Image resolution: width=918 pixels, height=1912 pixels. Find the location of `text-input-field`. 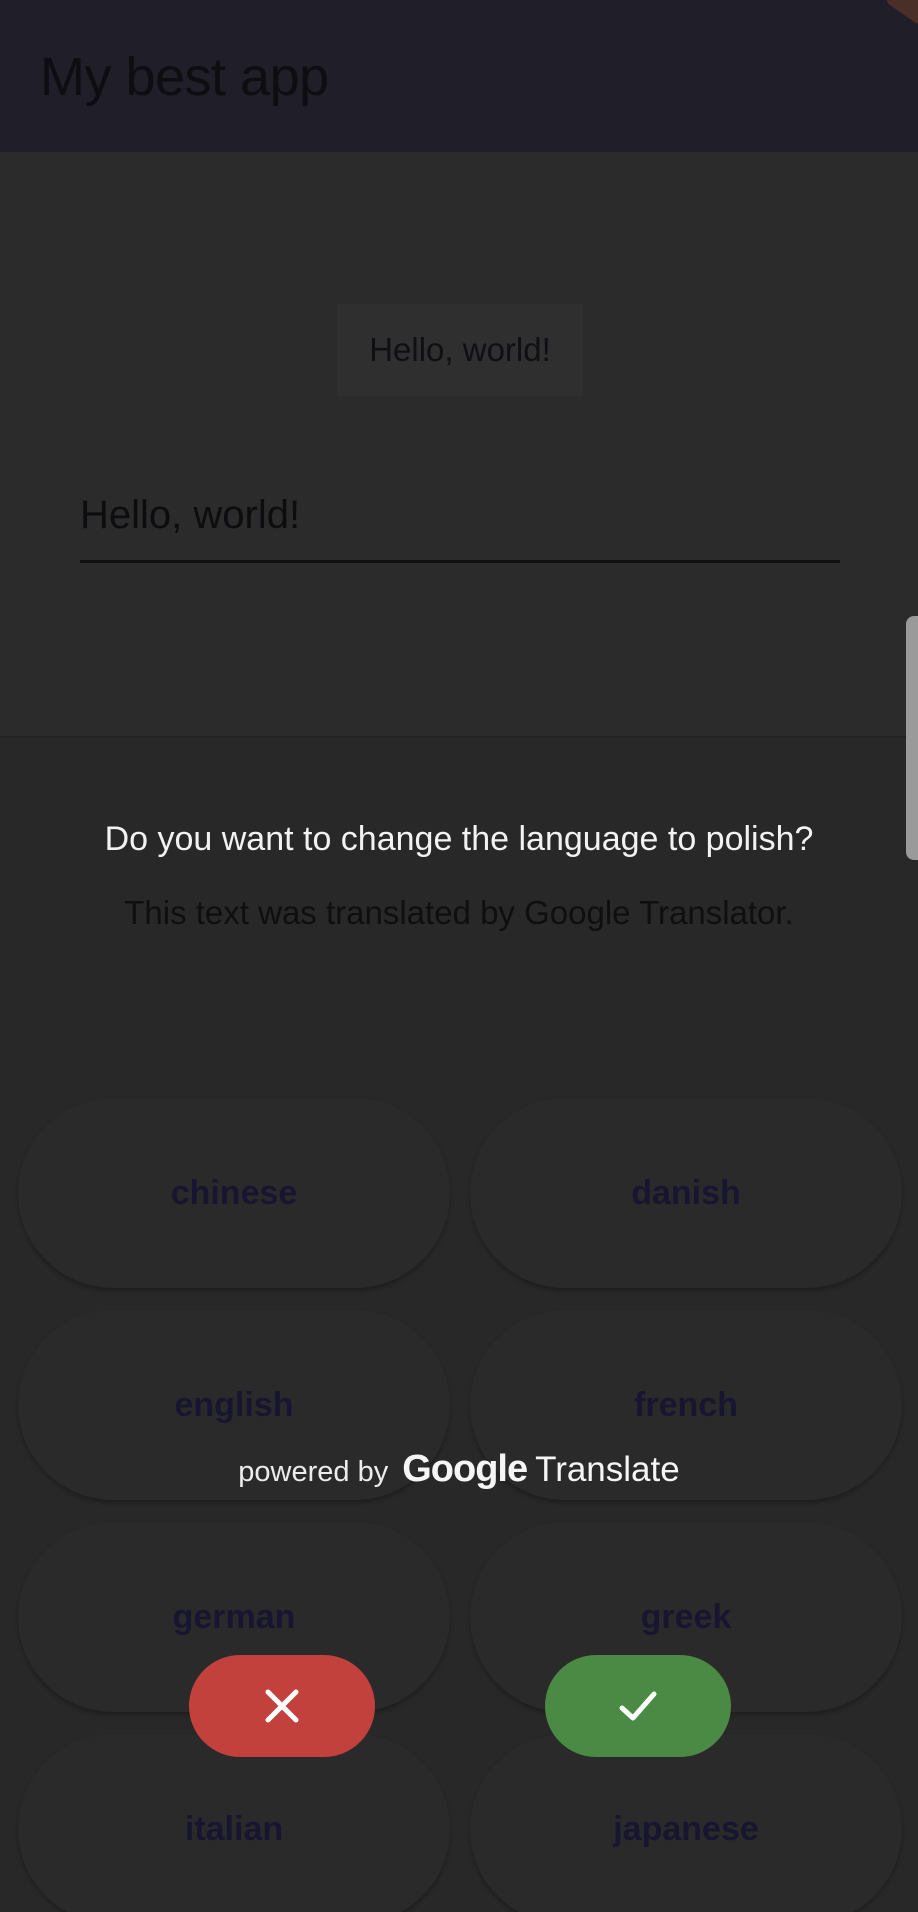

text-input-field is located at coordinates (460, 516).